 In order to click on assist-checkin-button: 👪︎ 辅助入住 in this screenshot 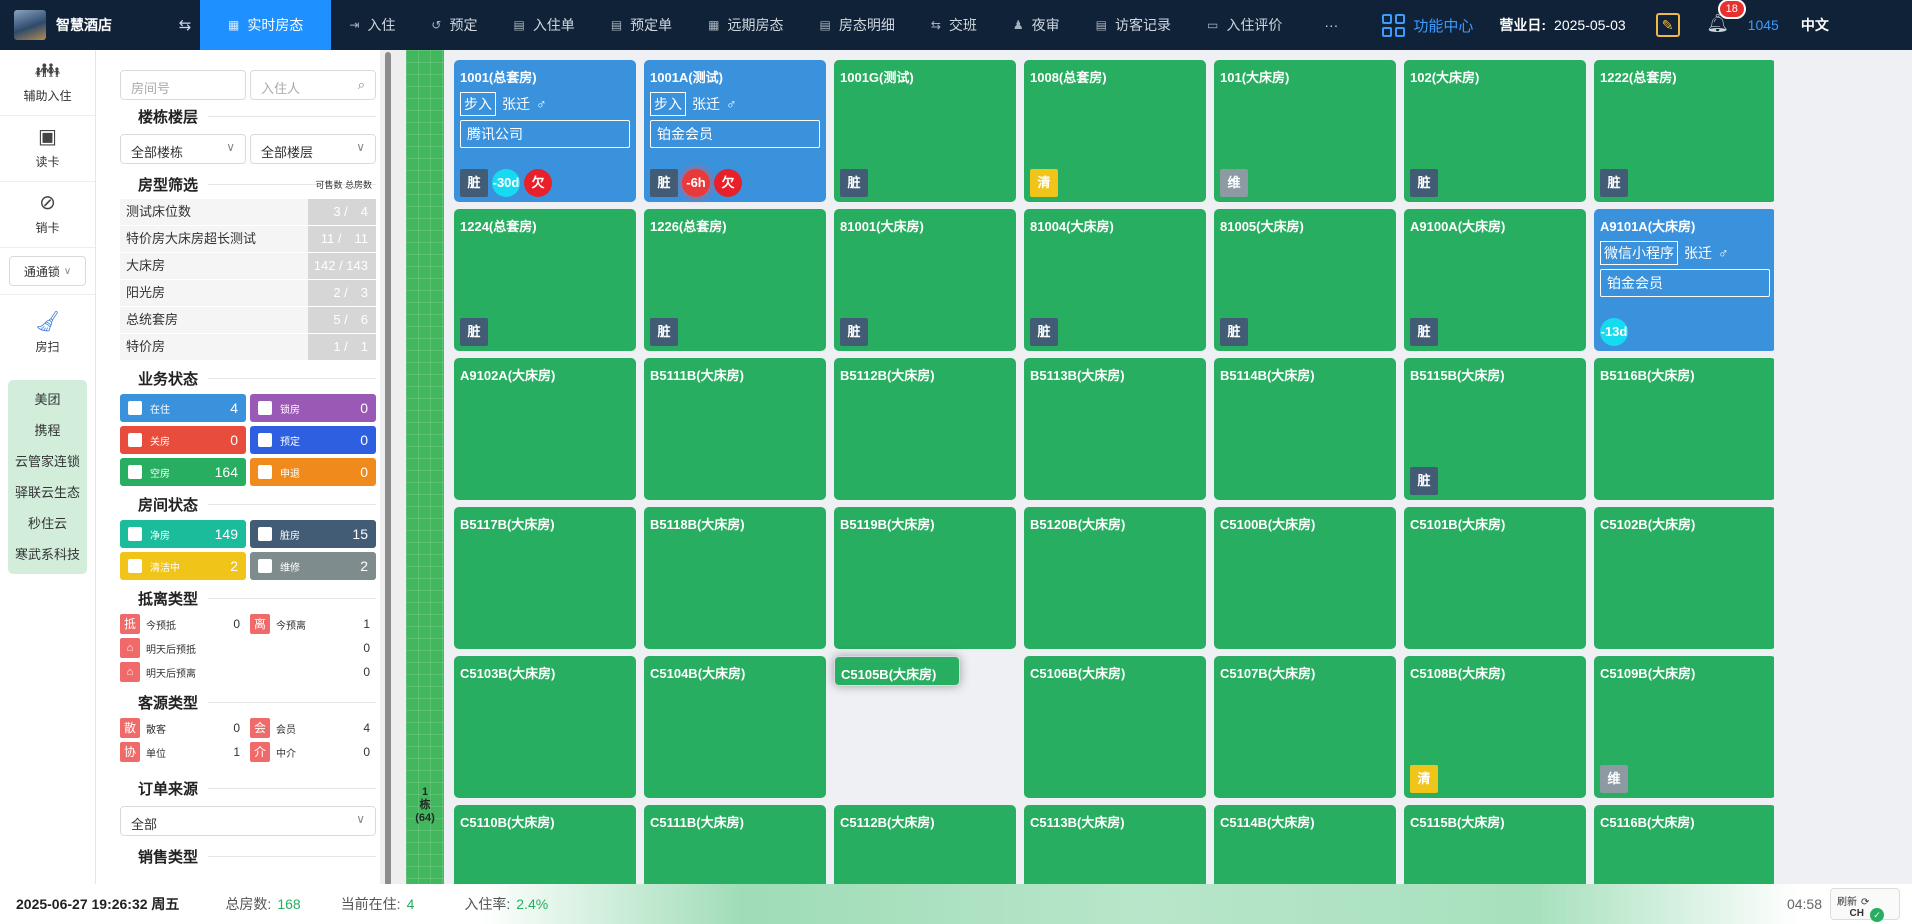, I will do `click(47, 83)`.